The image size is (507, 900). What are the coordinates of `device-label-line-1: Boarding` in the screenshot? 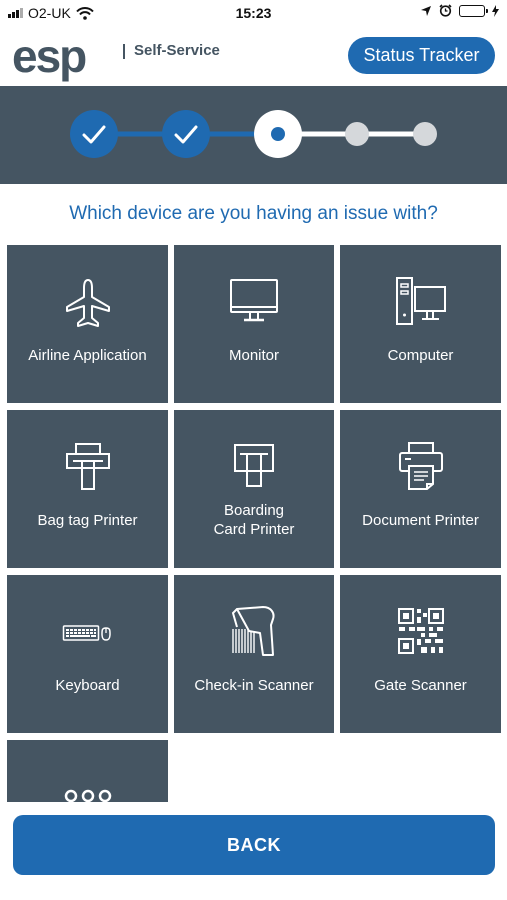 It's located at (254, 510).